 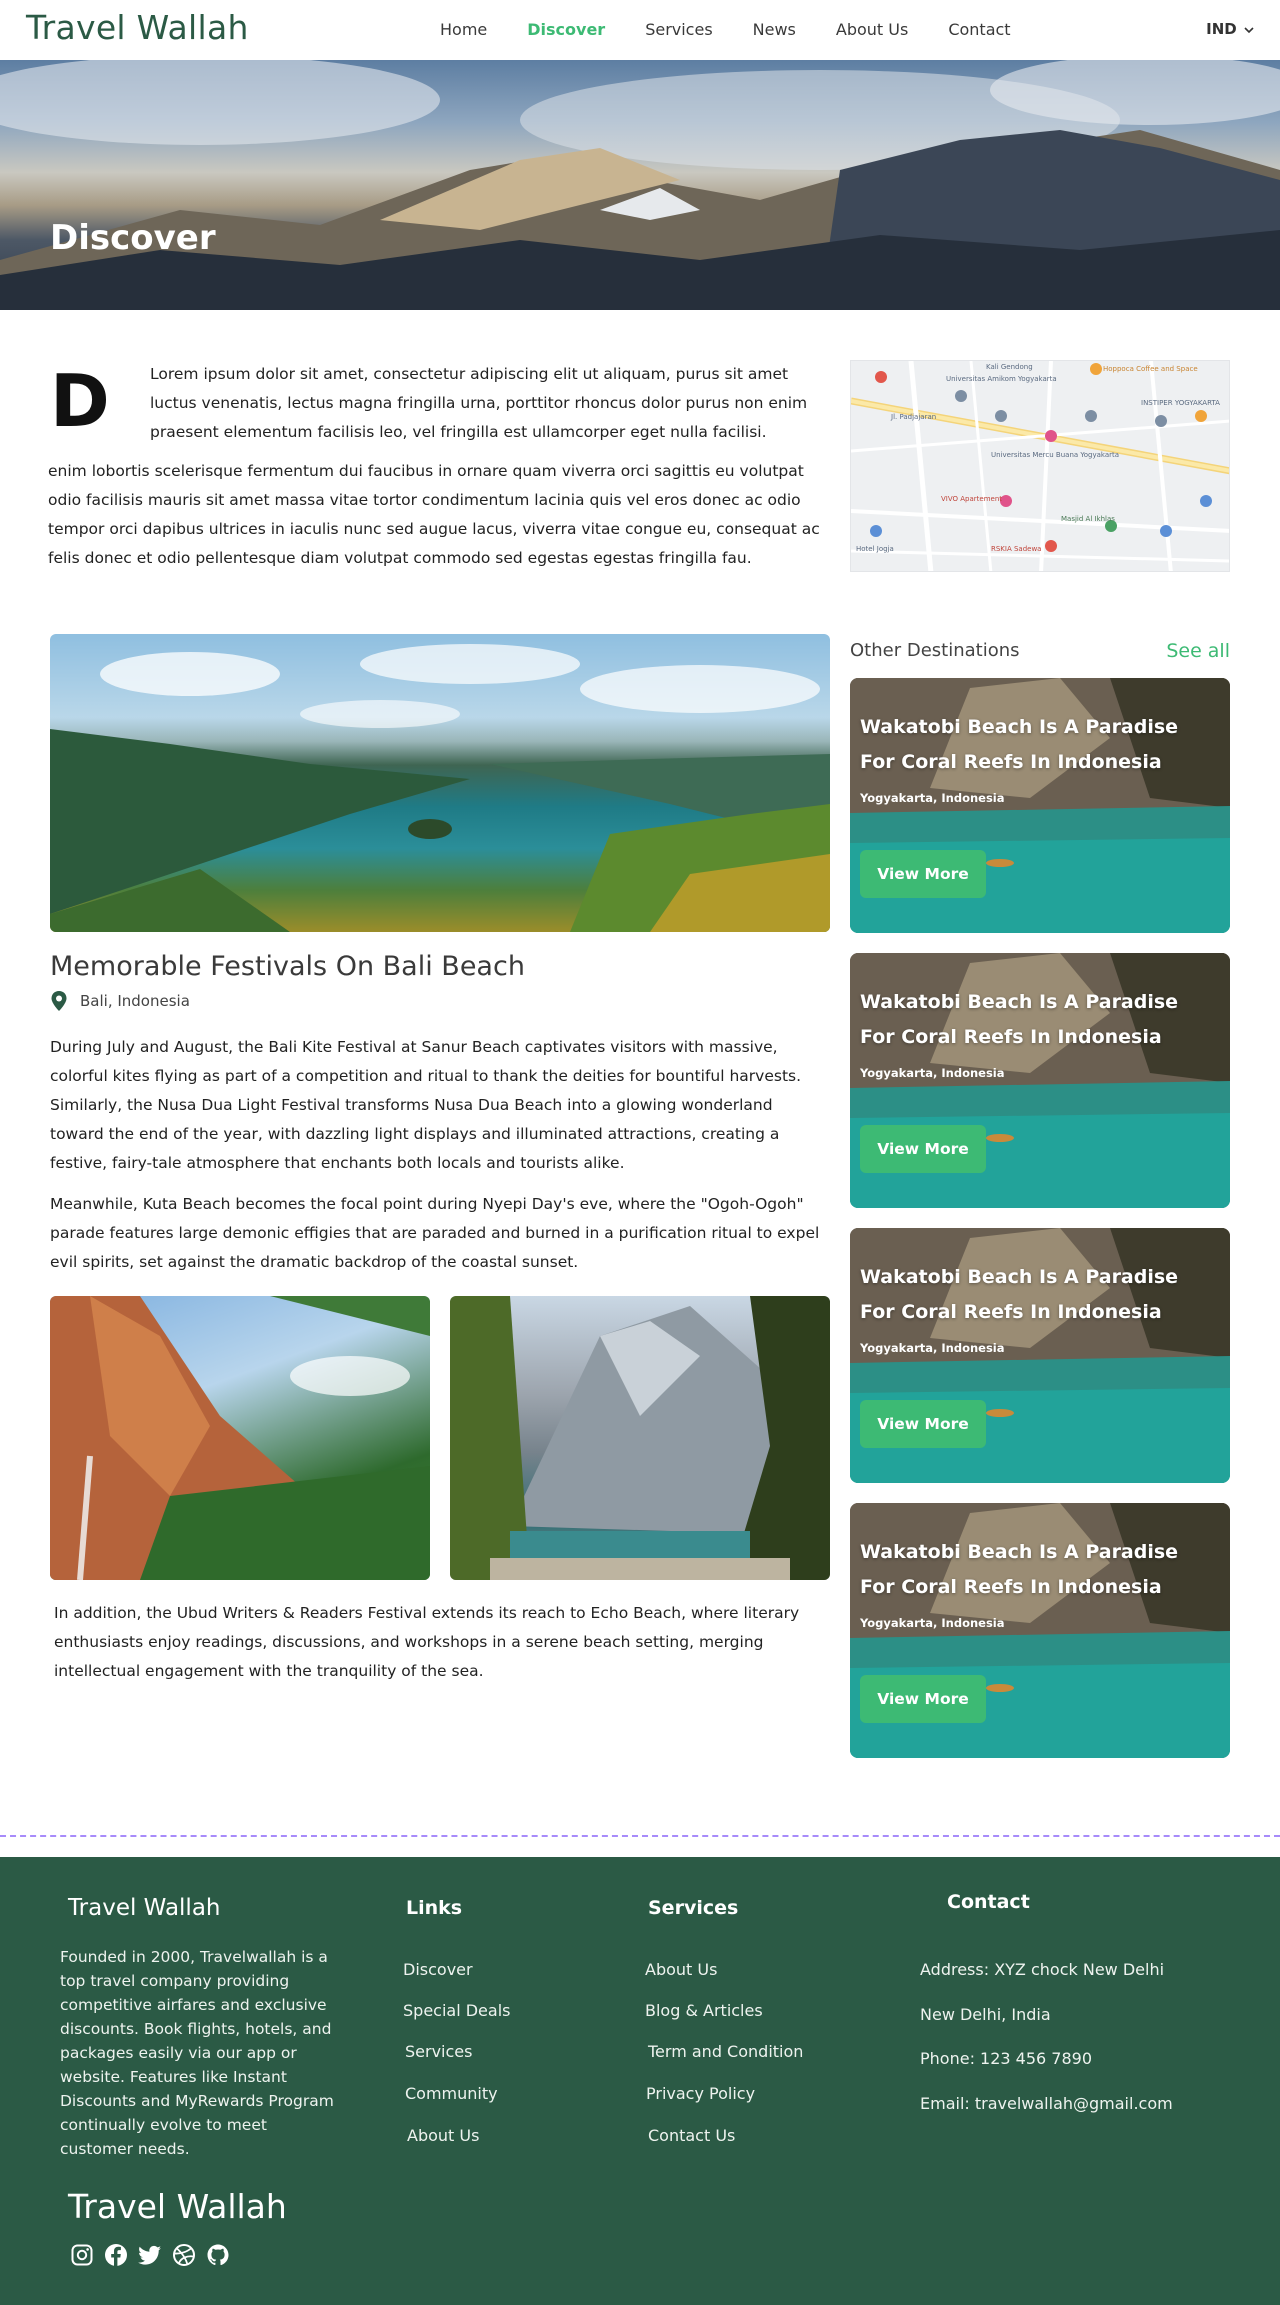 I want to click on section-divider, so click(x=640, y=1836).